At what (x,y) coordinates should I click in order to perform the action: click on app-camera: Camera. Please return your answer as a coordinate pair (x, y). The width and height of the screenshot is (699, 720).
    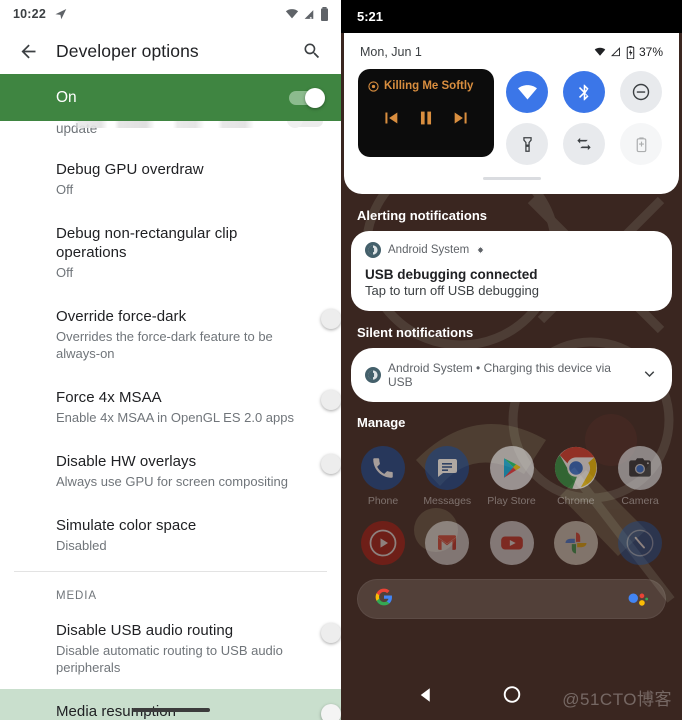
    Looking at the image, I should click on (640, 476).